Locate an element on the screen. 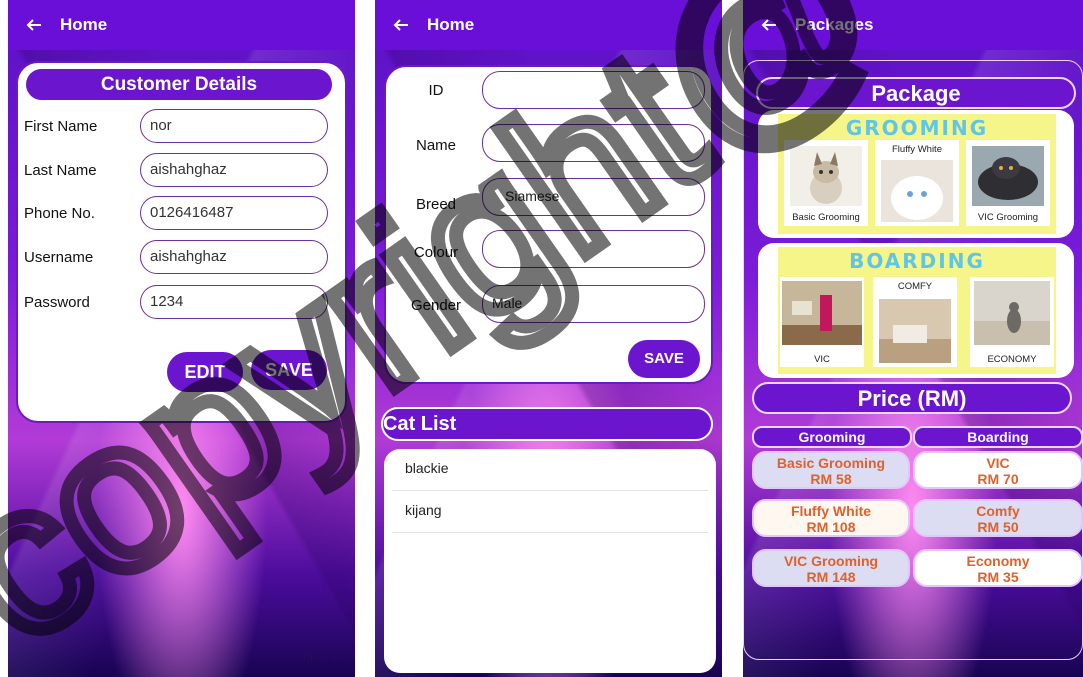 The height and width of the screenshot is (677, 1083). price-vic-boarding: VIC RM 70 is located at coordinates (998, 470).